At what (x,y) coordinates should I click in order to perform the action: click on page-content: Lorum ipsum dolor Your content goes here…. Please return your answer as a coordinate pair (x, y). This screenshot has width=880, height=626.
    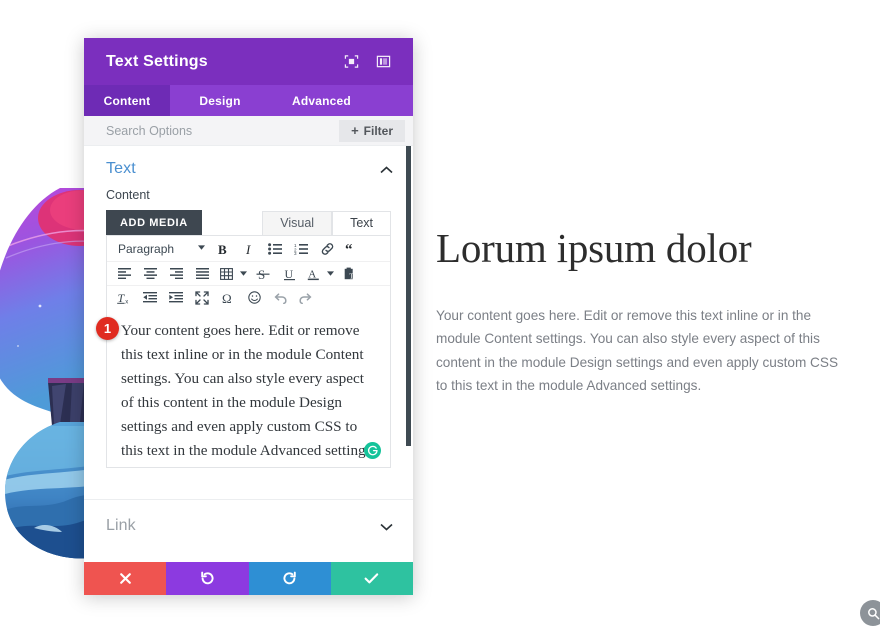
    Looking at the image, I should click on (639, 311).